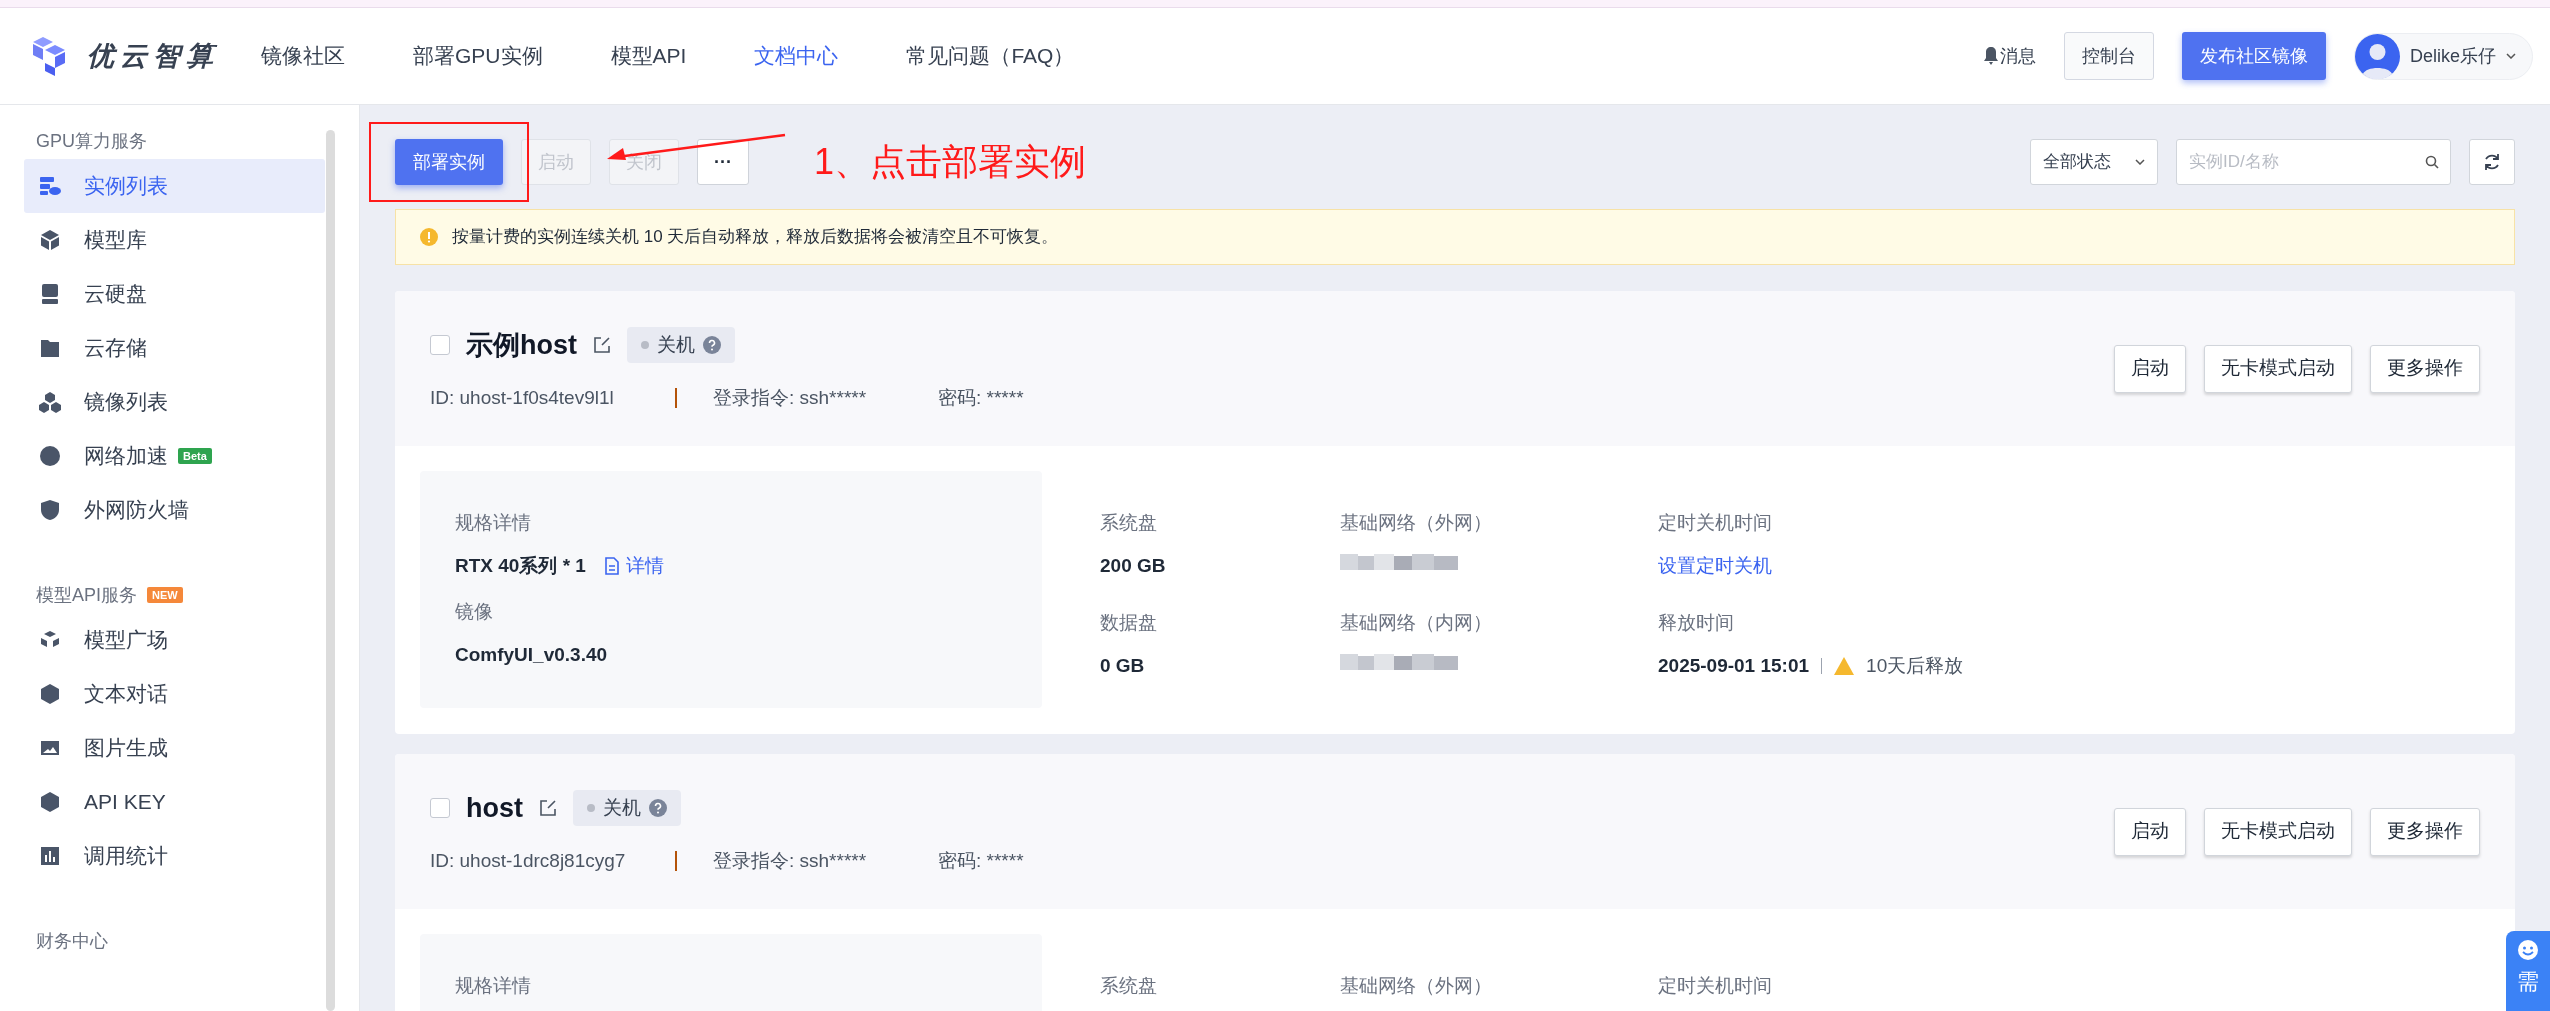  Describe the element at coordinates (1455, 237) in the screenshot. I see `alert-banner: 按量计费的实例连续关机 10 天后自动释放，释放后数据将会被清空且不可恢复。` at that location.